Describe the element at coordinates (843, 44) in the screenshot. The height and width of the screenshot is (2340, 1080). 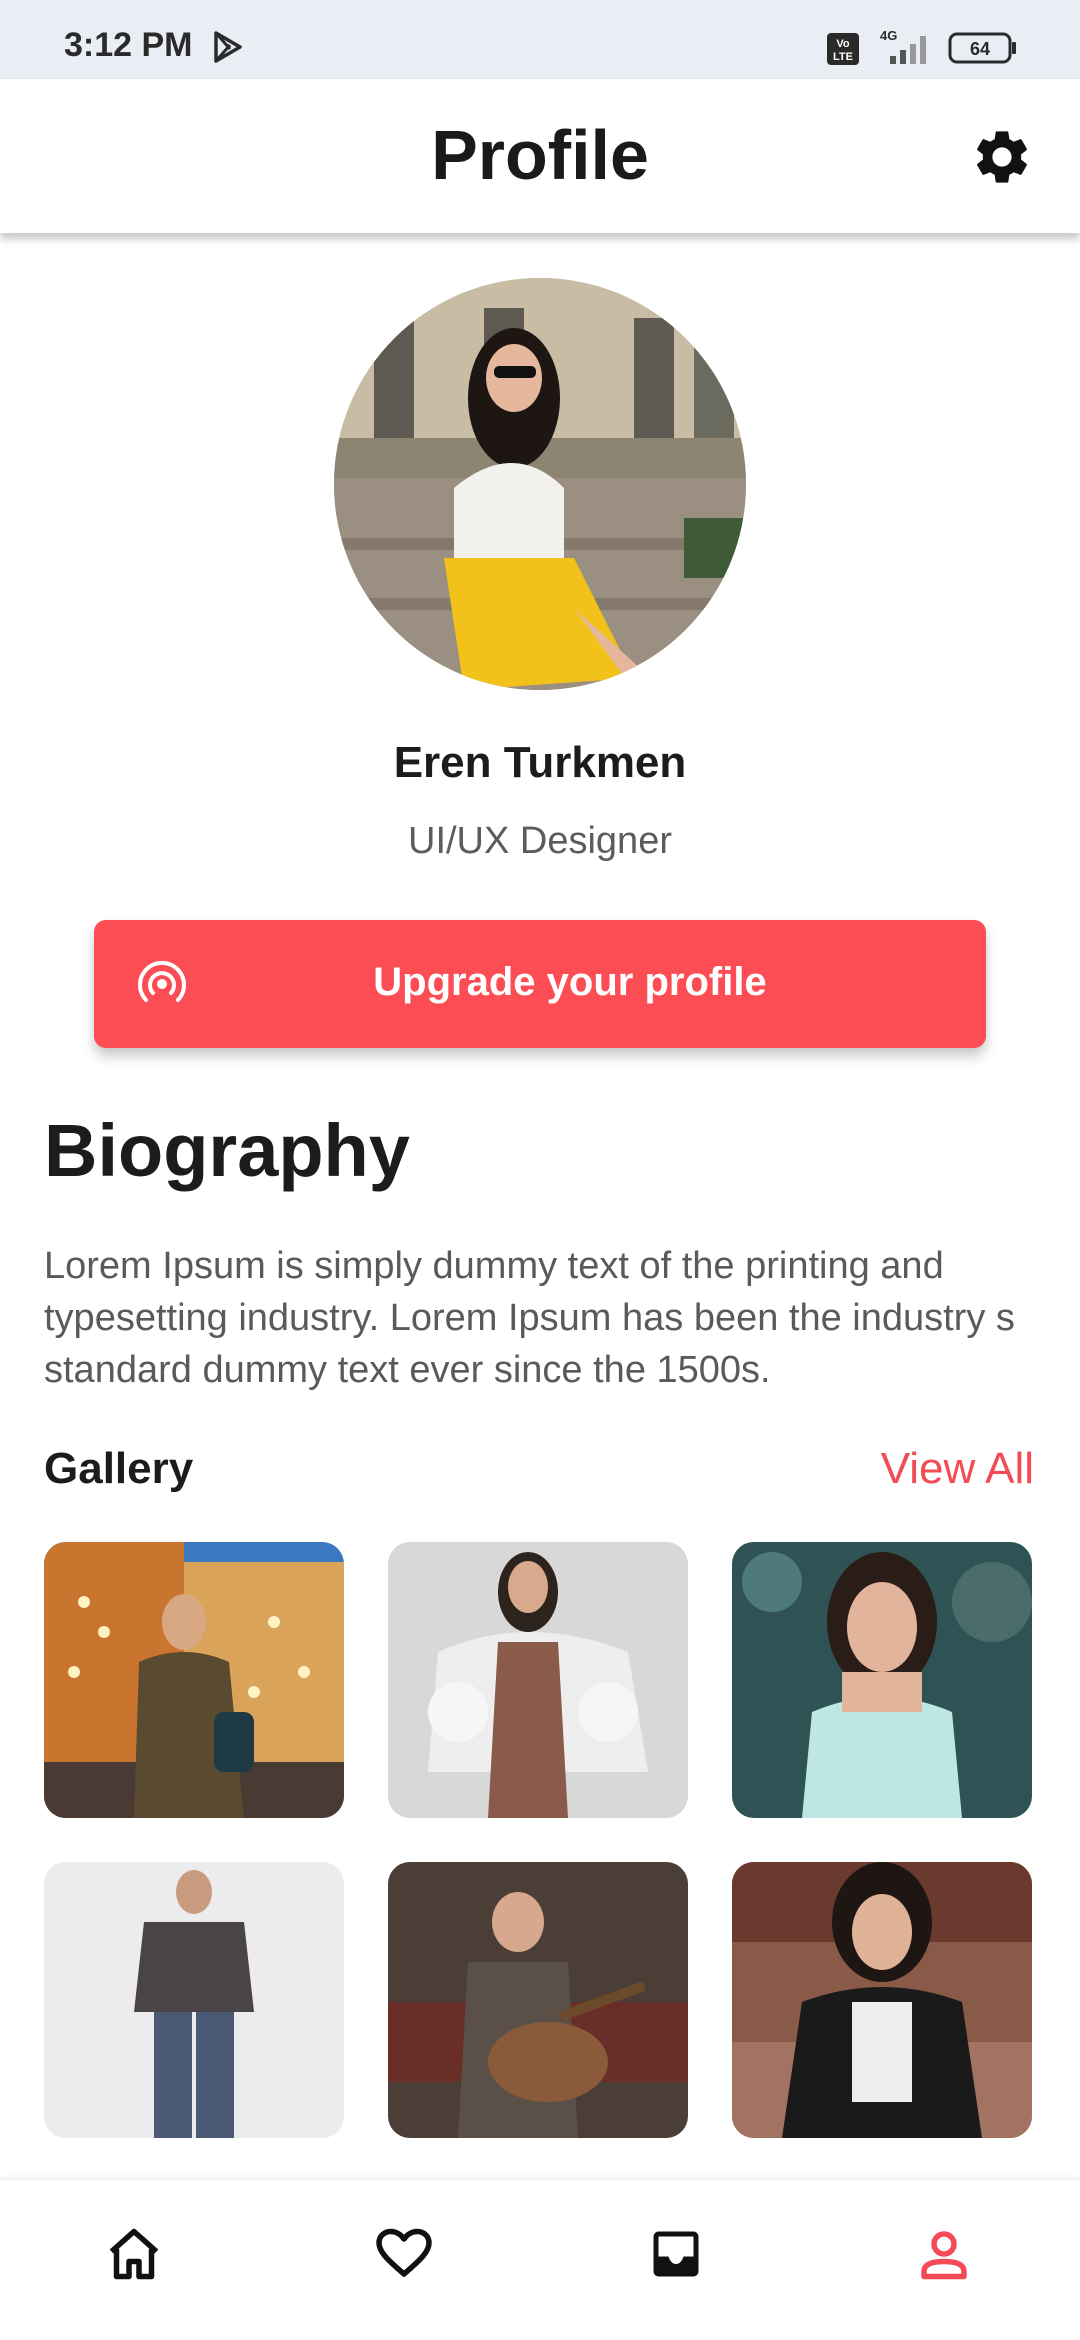
I see `svg-text: Vo` at that location.